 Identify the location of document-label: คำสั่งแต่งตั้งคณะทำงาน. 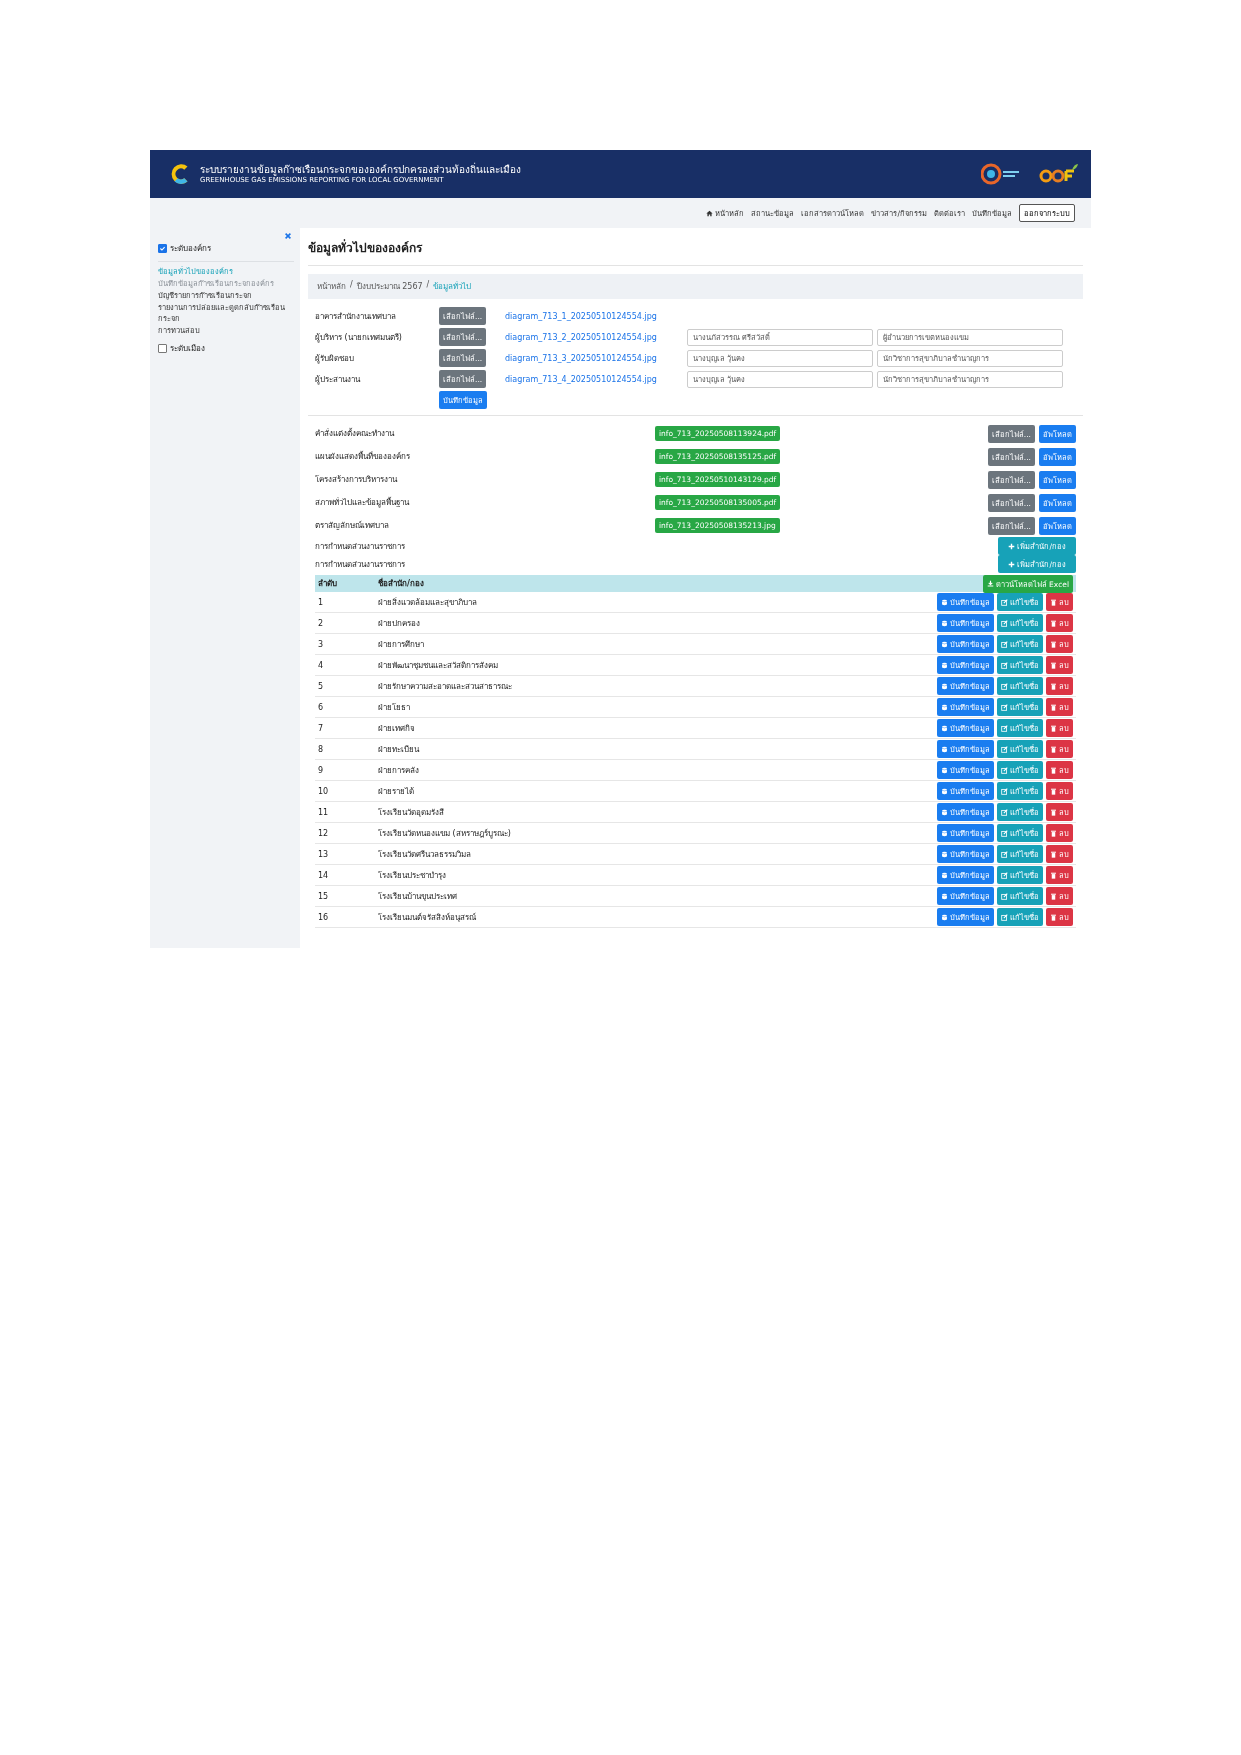
(355, 433).